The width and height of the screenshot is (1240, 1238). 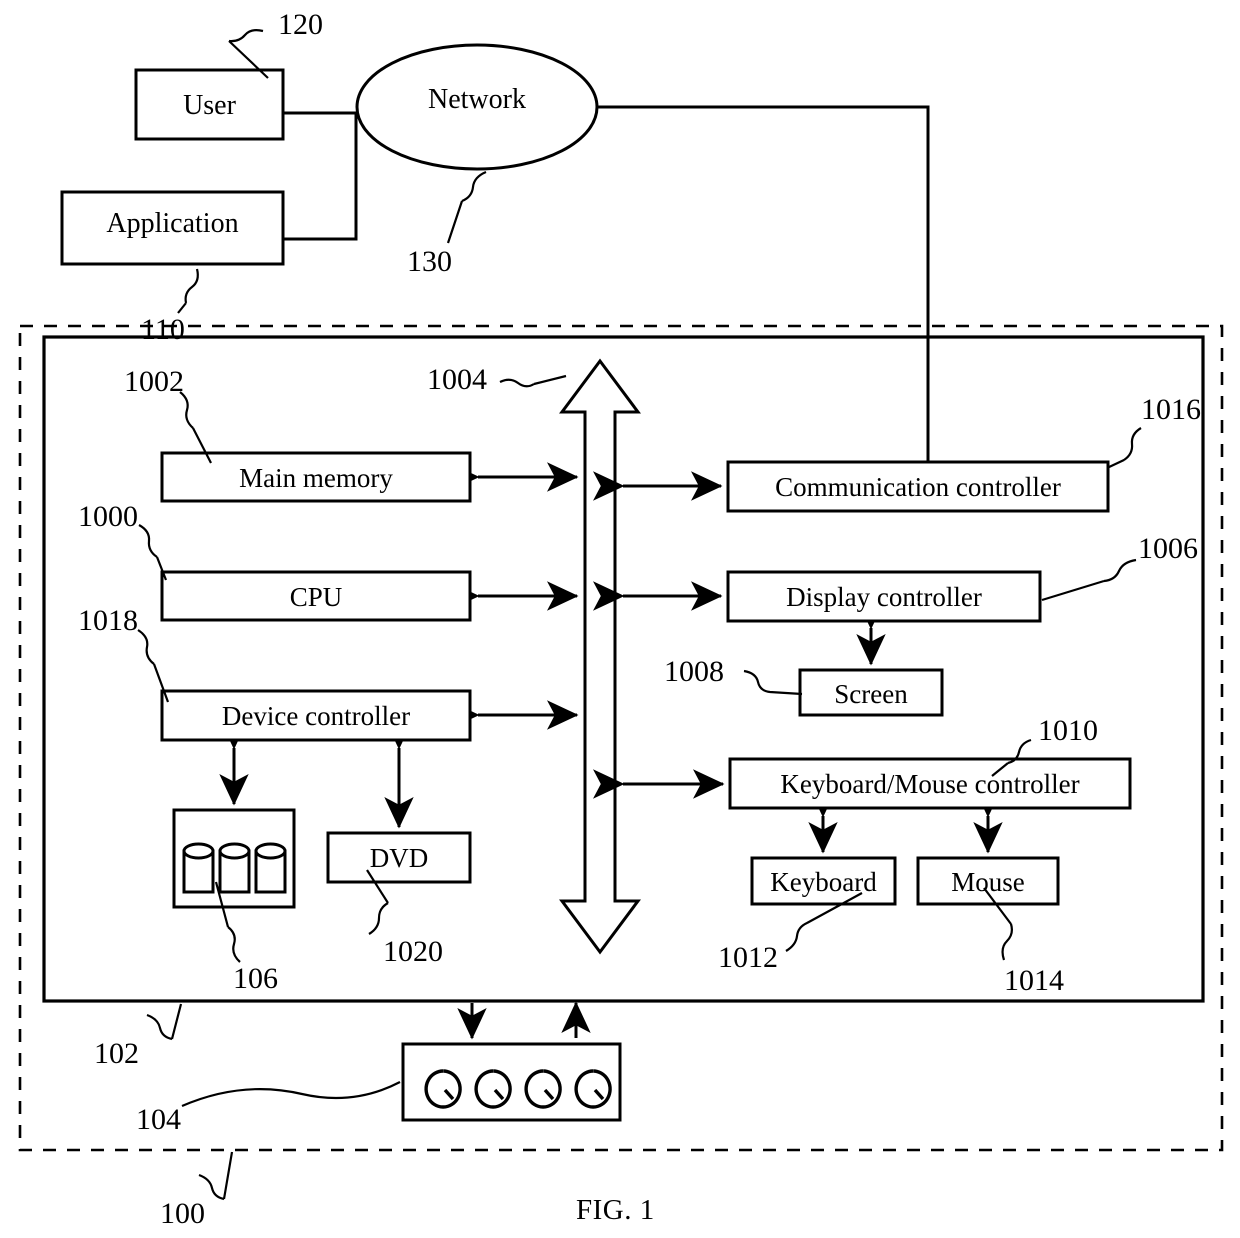 What do you see at coordinates (163, 329) in the screenshot?
I see `ref-110: 110` at bounding box center [163, 329].